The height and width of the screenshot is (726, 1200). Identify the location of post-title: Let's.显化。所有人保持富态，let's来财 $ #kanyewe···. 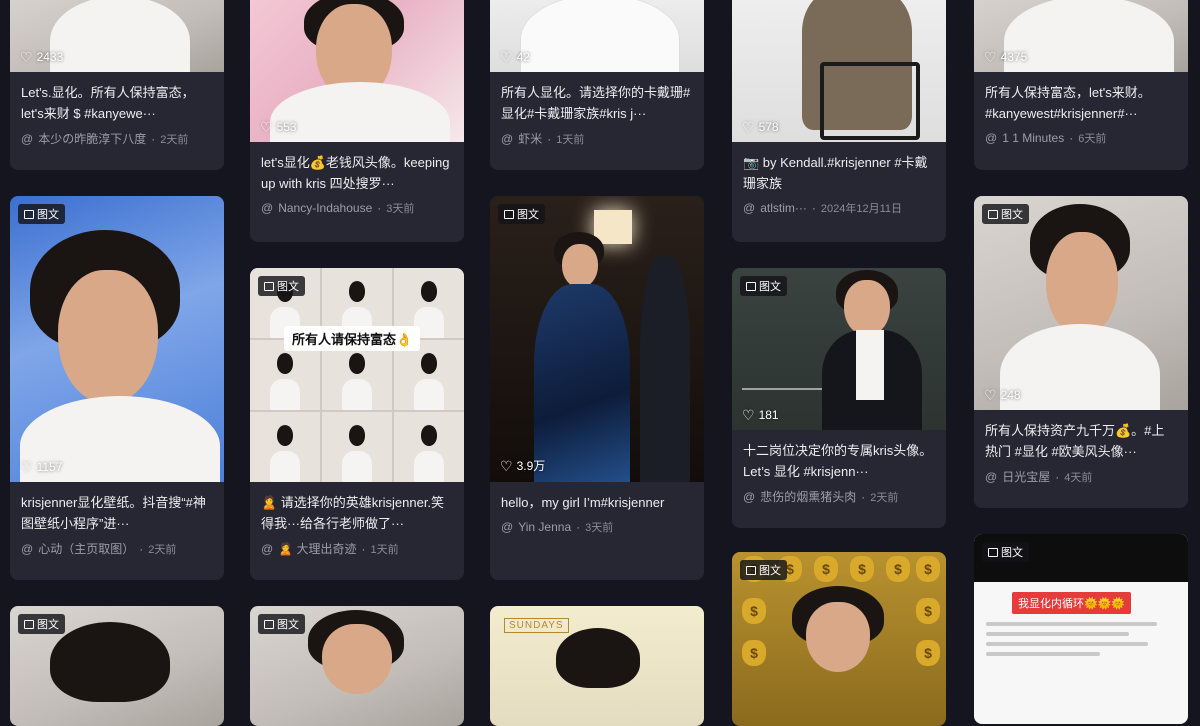
(117, 103).